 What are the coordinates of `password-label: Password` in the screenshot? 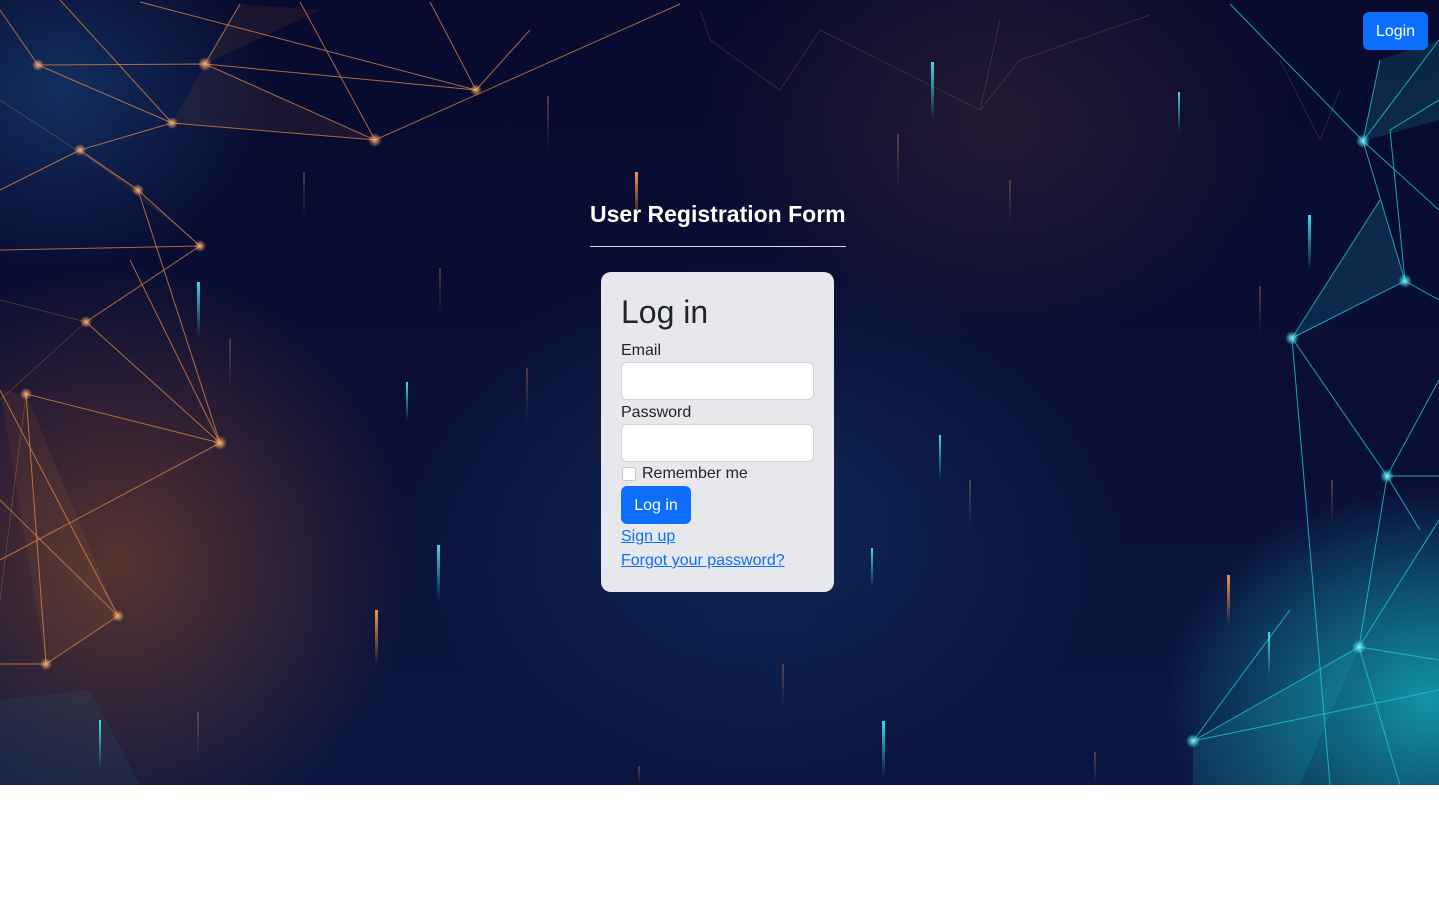 It's located at (656, 412).